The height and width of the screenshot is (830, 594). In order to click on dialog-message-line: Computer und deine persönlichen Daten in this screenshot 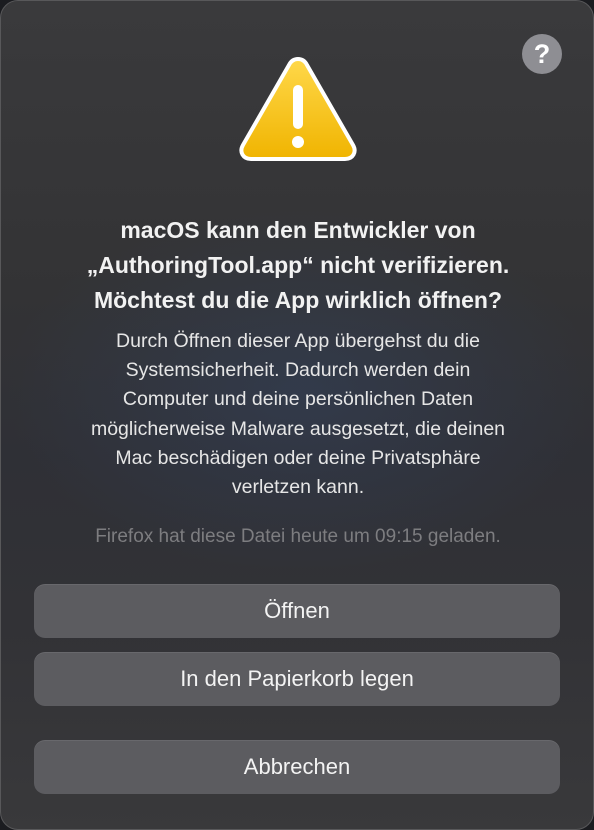, I will do `click(298, 399)`.